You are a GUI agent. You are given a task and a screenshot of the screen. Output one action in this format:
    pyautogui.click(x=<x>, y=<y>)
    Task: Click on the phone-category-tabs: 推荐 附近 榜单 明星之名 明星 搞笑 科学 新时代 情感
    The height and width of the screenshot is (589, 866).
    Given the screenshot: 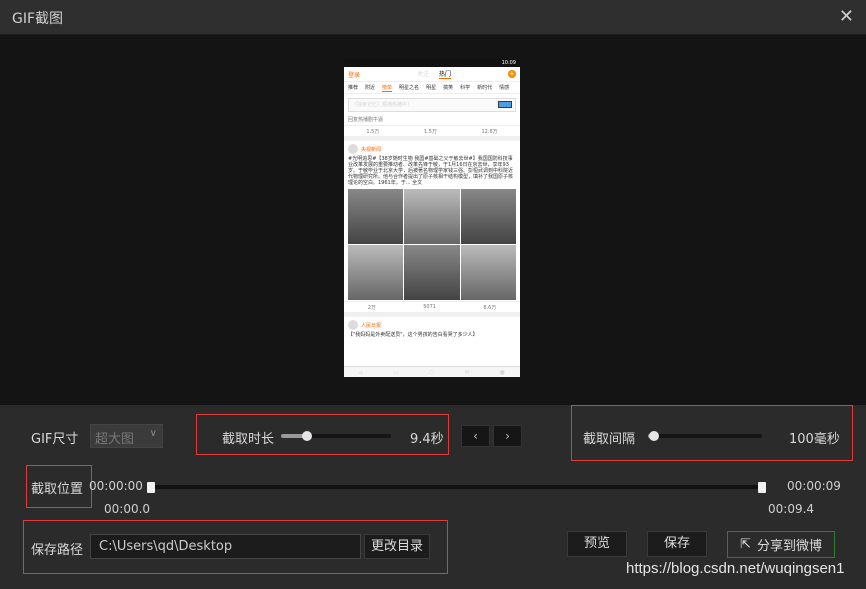 What is the action you would take?
    pyautogui.click(x=432, y=88)
    